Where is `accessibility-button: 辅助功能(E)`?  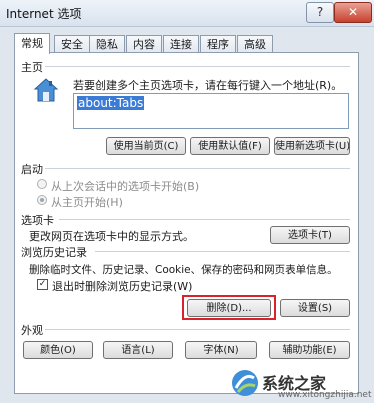
accessibility-button: 辅助功能(E) is located at coordinates (309, 350).